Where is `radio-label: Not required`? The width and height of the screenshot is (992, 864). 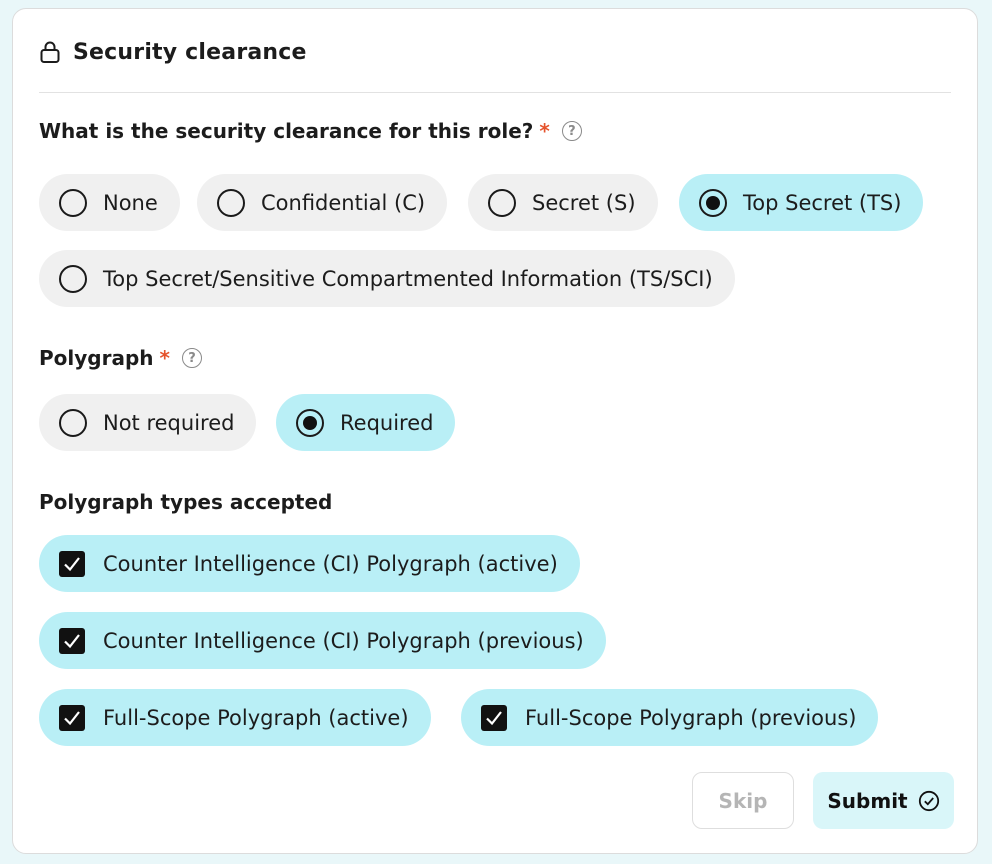 radio-label: Not required is located at coordinates (169, 422).